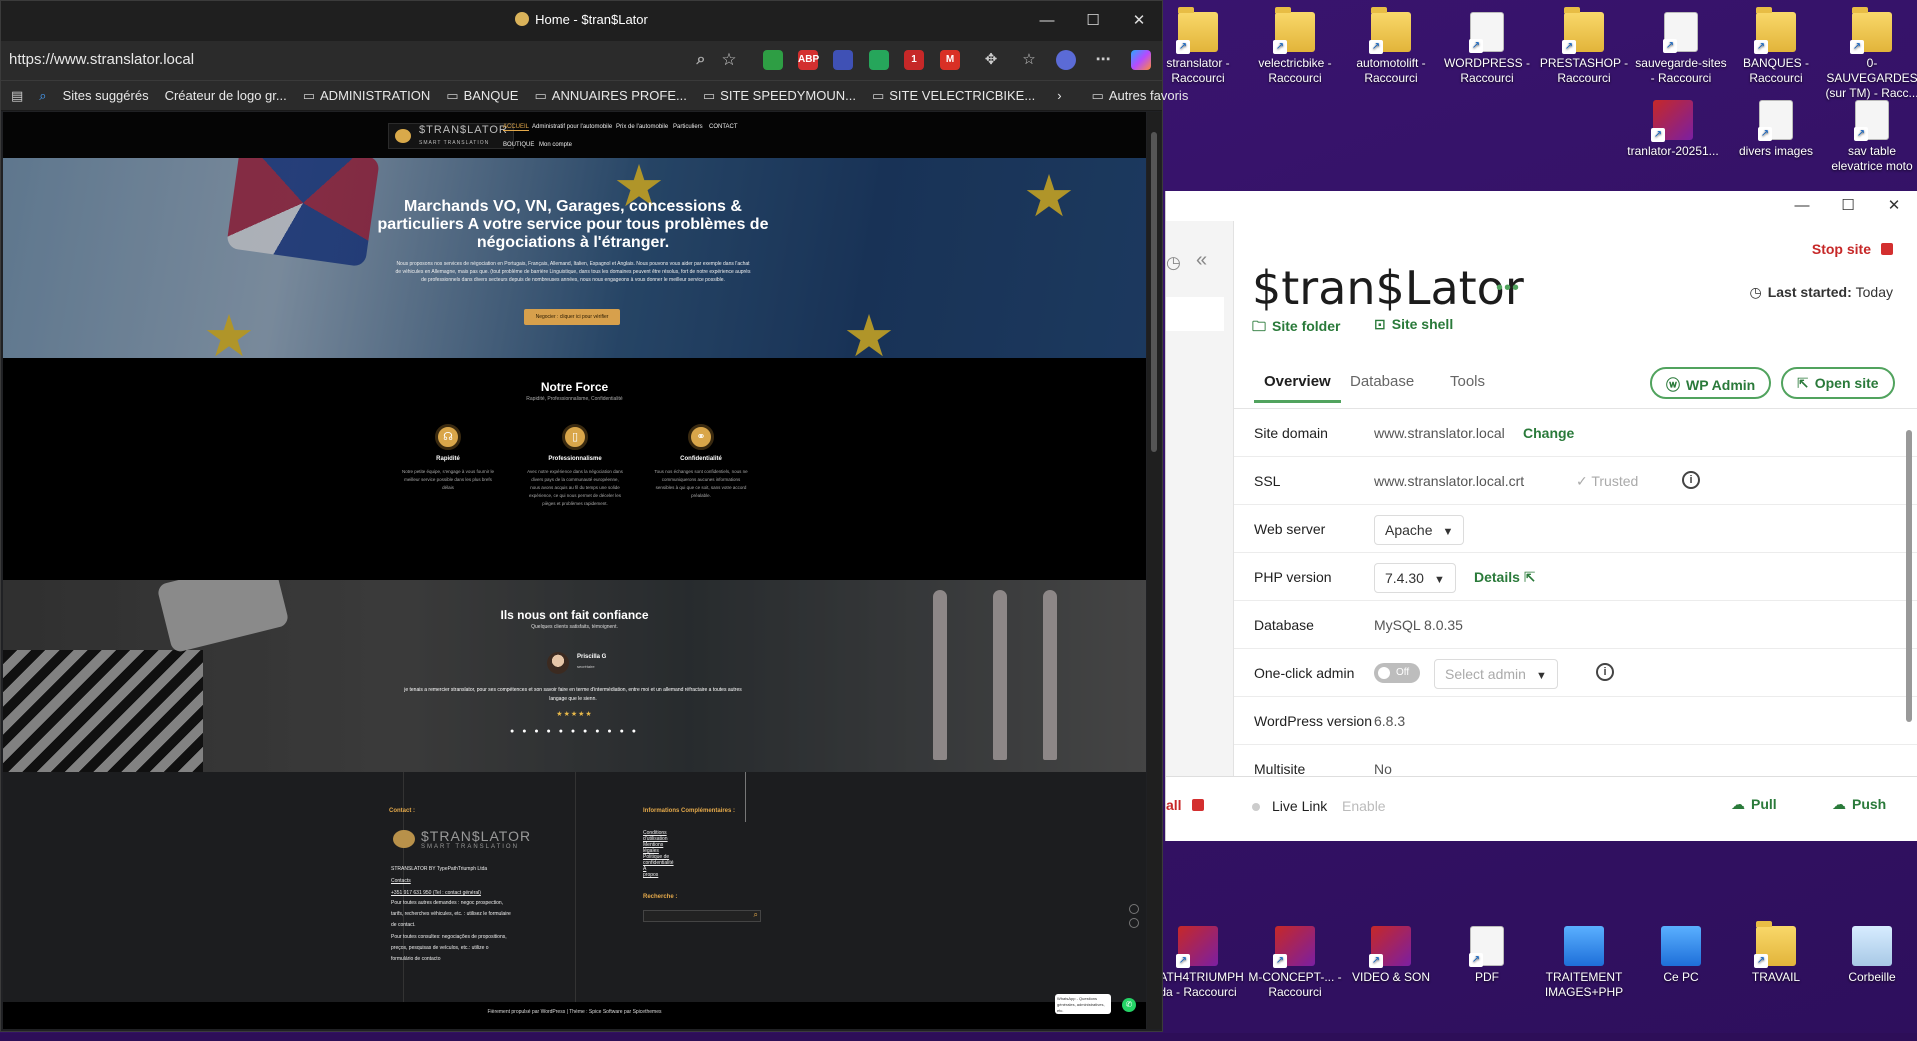 This screenshot has width=1917, height=1041. I want to click on browser-scrollbar, so click(1154, 570).